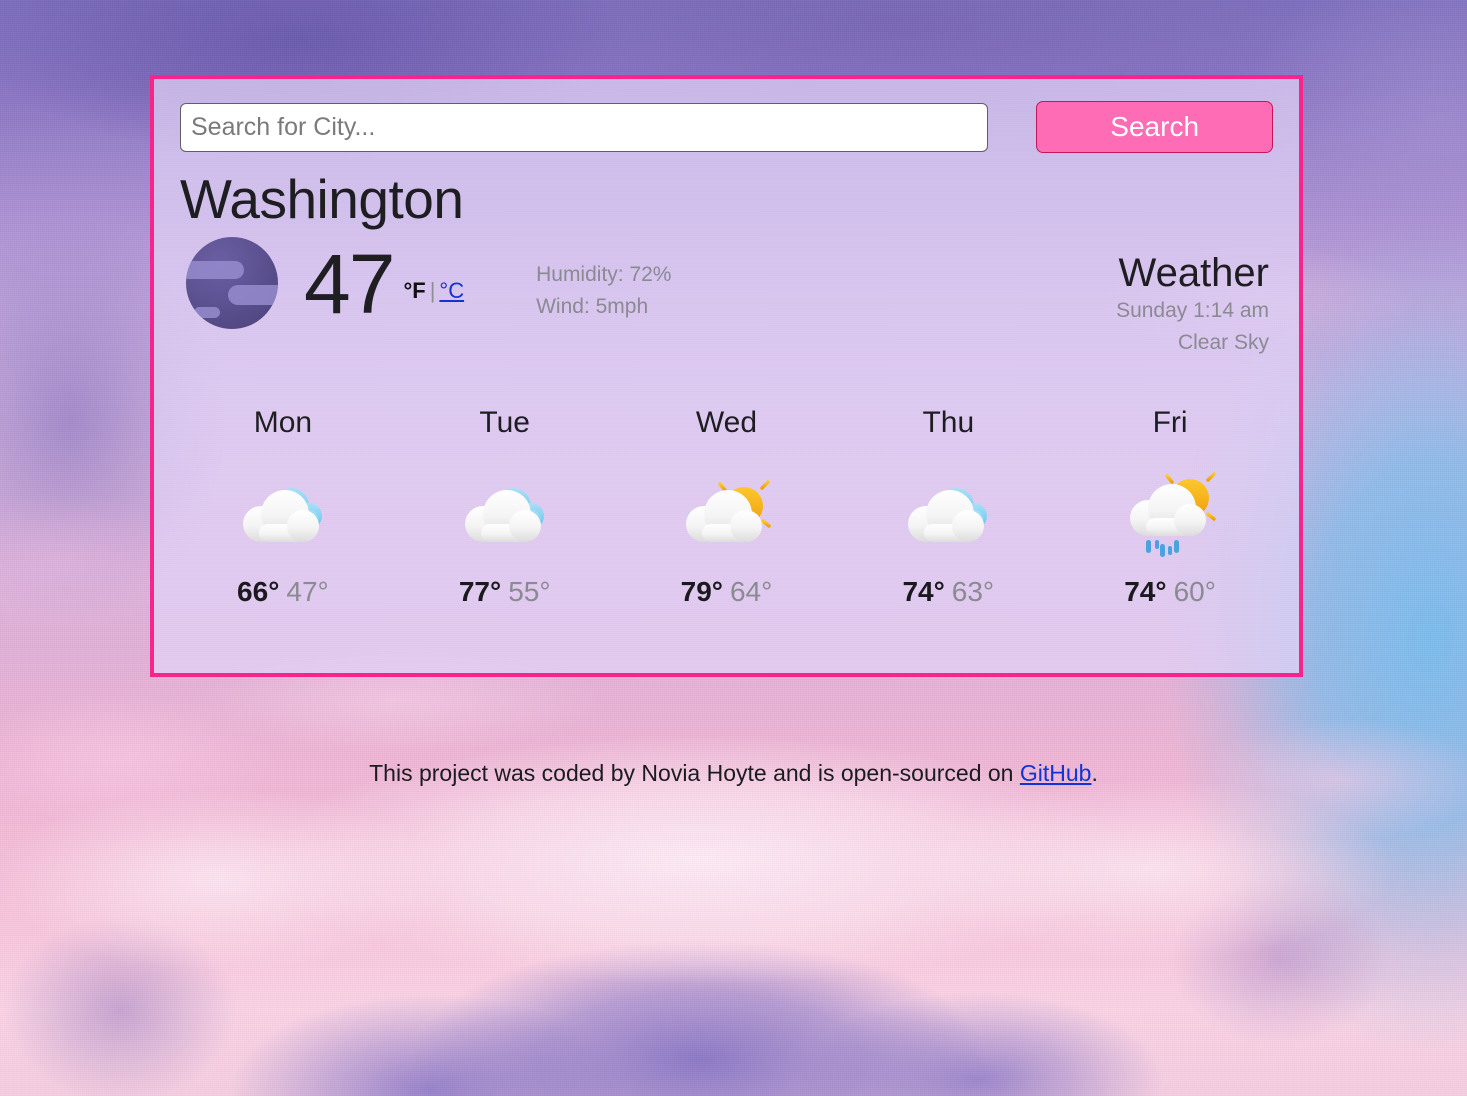 The height and width of the screenshot is (1096, 1467). I want to click on github-link: GitHub, so click(1056, 773).